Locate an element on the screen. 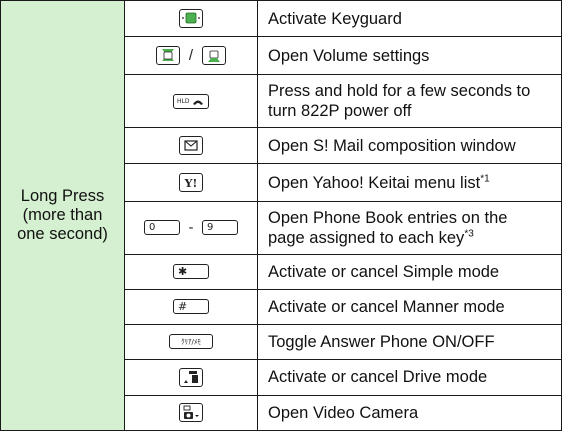 The width and height of the screenshot is (562, 431). pound-key-icon: # is located at coordinates (191, 307).